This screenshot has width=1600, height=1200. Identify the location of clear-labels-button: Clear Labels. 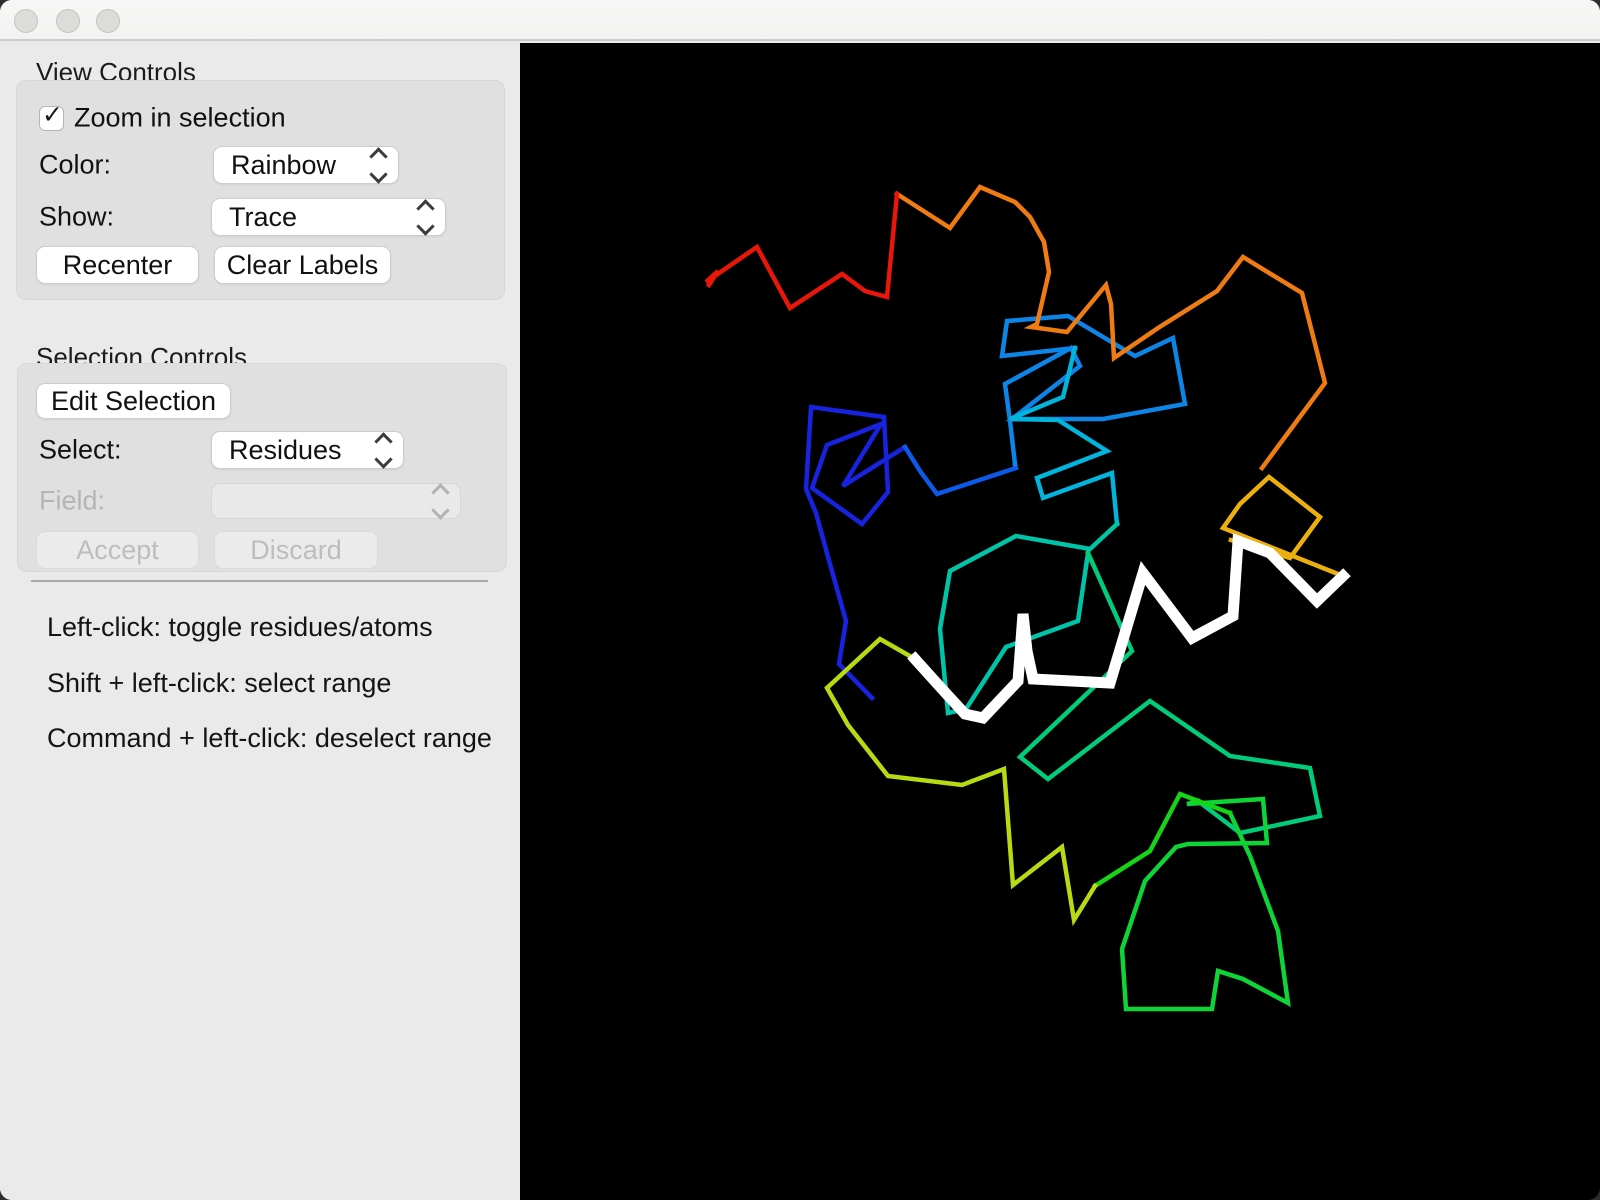
(302, 265).